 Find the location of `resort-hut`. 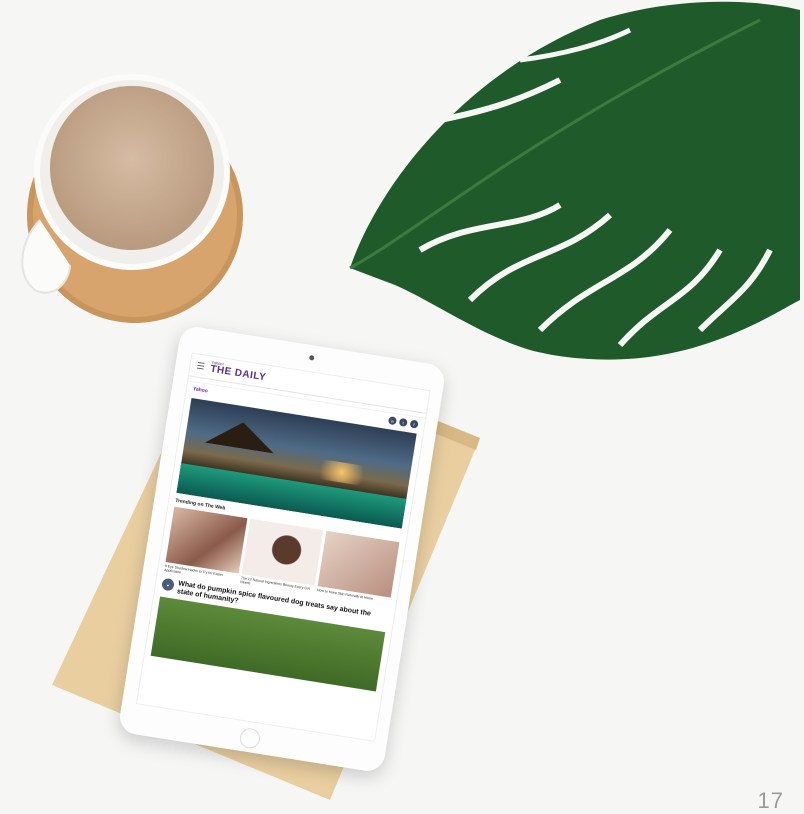

resort-hut is located at coordinates (241, 435).